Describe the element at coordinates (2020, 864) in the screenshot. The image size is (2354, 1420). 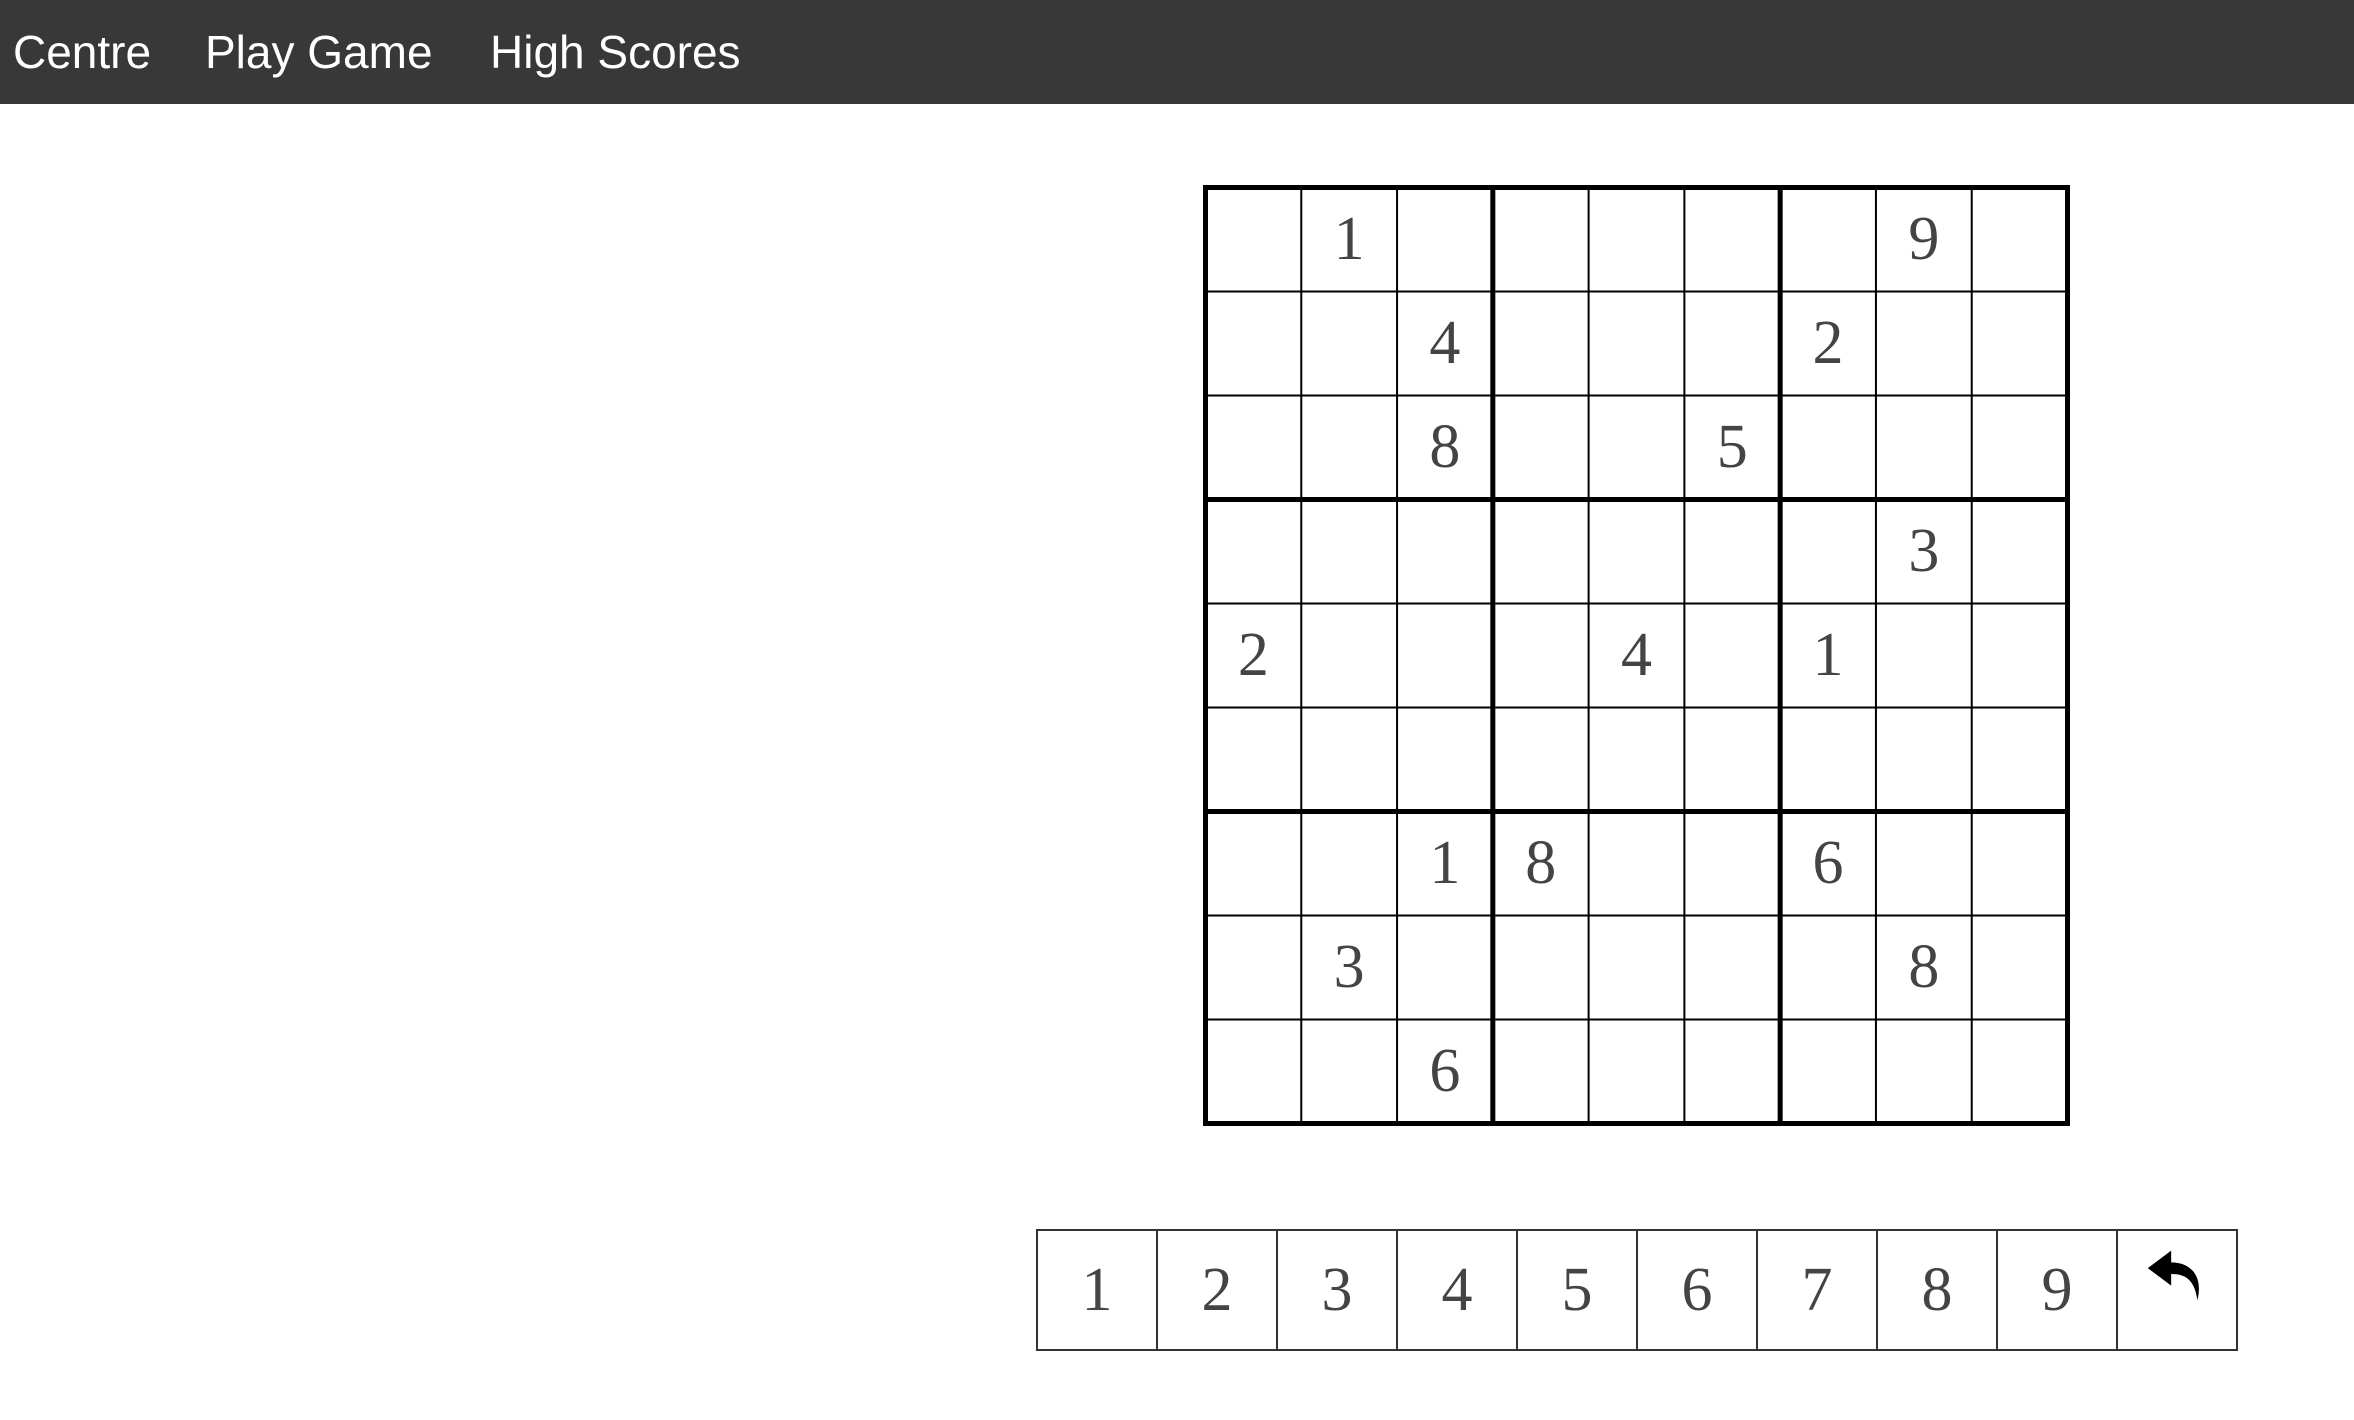
I see `sudoku-cell-r7c9` at that location.